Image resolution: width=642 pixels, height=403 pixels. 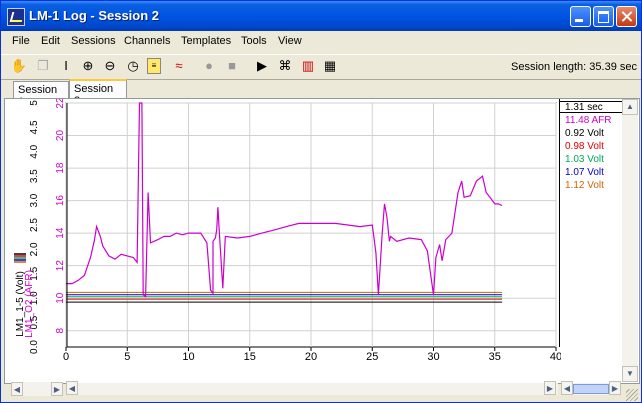 What do you see at coordinates (495, 357) in the screenshot?
I see `x-tick-label: 35` at bounding box center [495, 357].